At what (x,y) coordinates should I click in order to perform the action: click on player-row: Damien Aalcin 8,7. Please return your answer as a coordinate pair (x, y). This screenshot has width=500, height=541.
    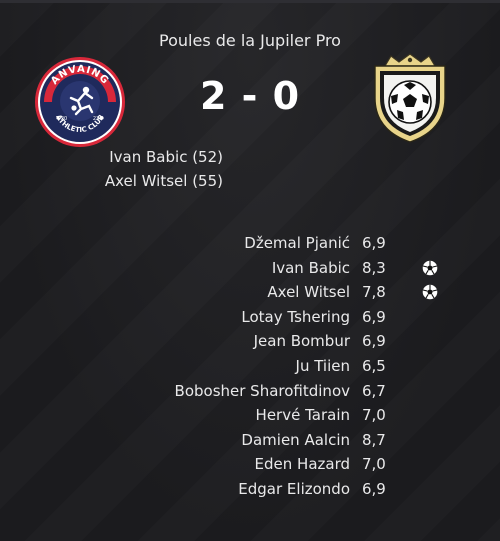
    Looking at the image, I should click on (230, 440).